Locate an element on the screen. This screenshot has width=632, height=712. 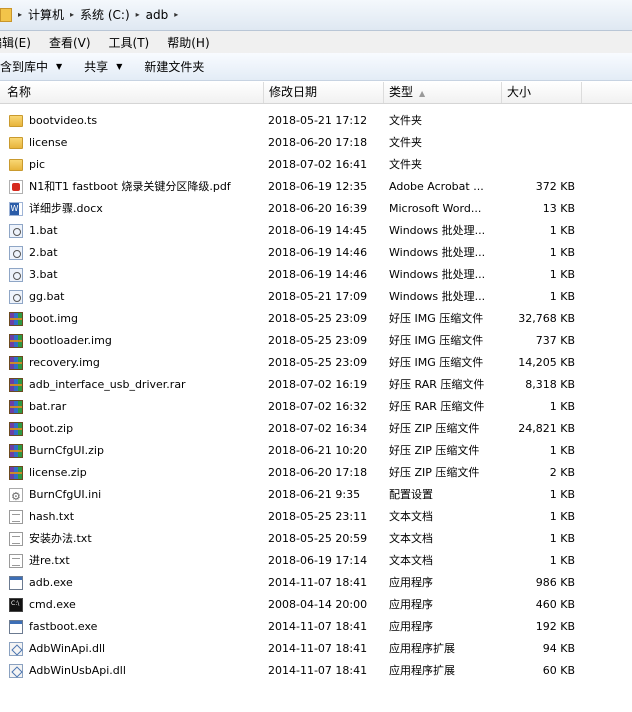
file-date: 2018-06-21 10:20 is located at coordinates (318, 450).